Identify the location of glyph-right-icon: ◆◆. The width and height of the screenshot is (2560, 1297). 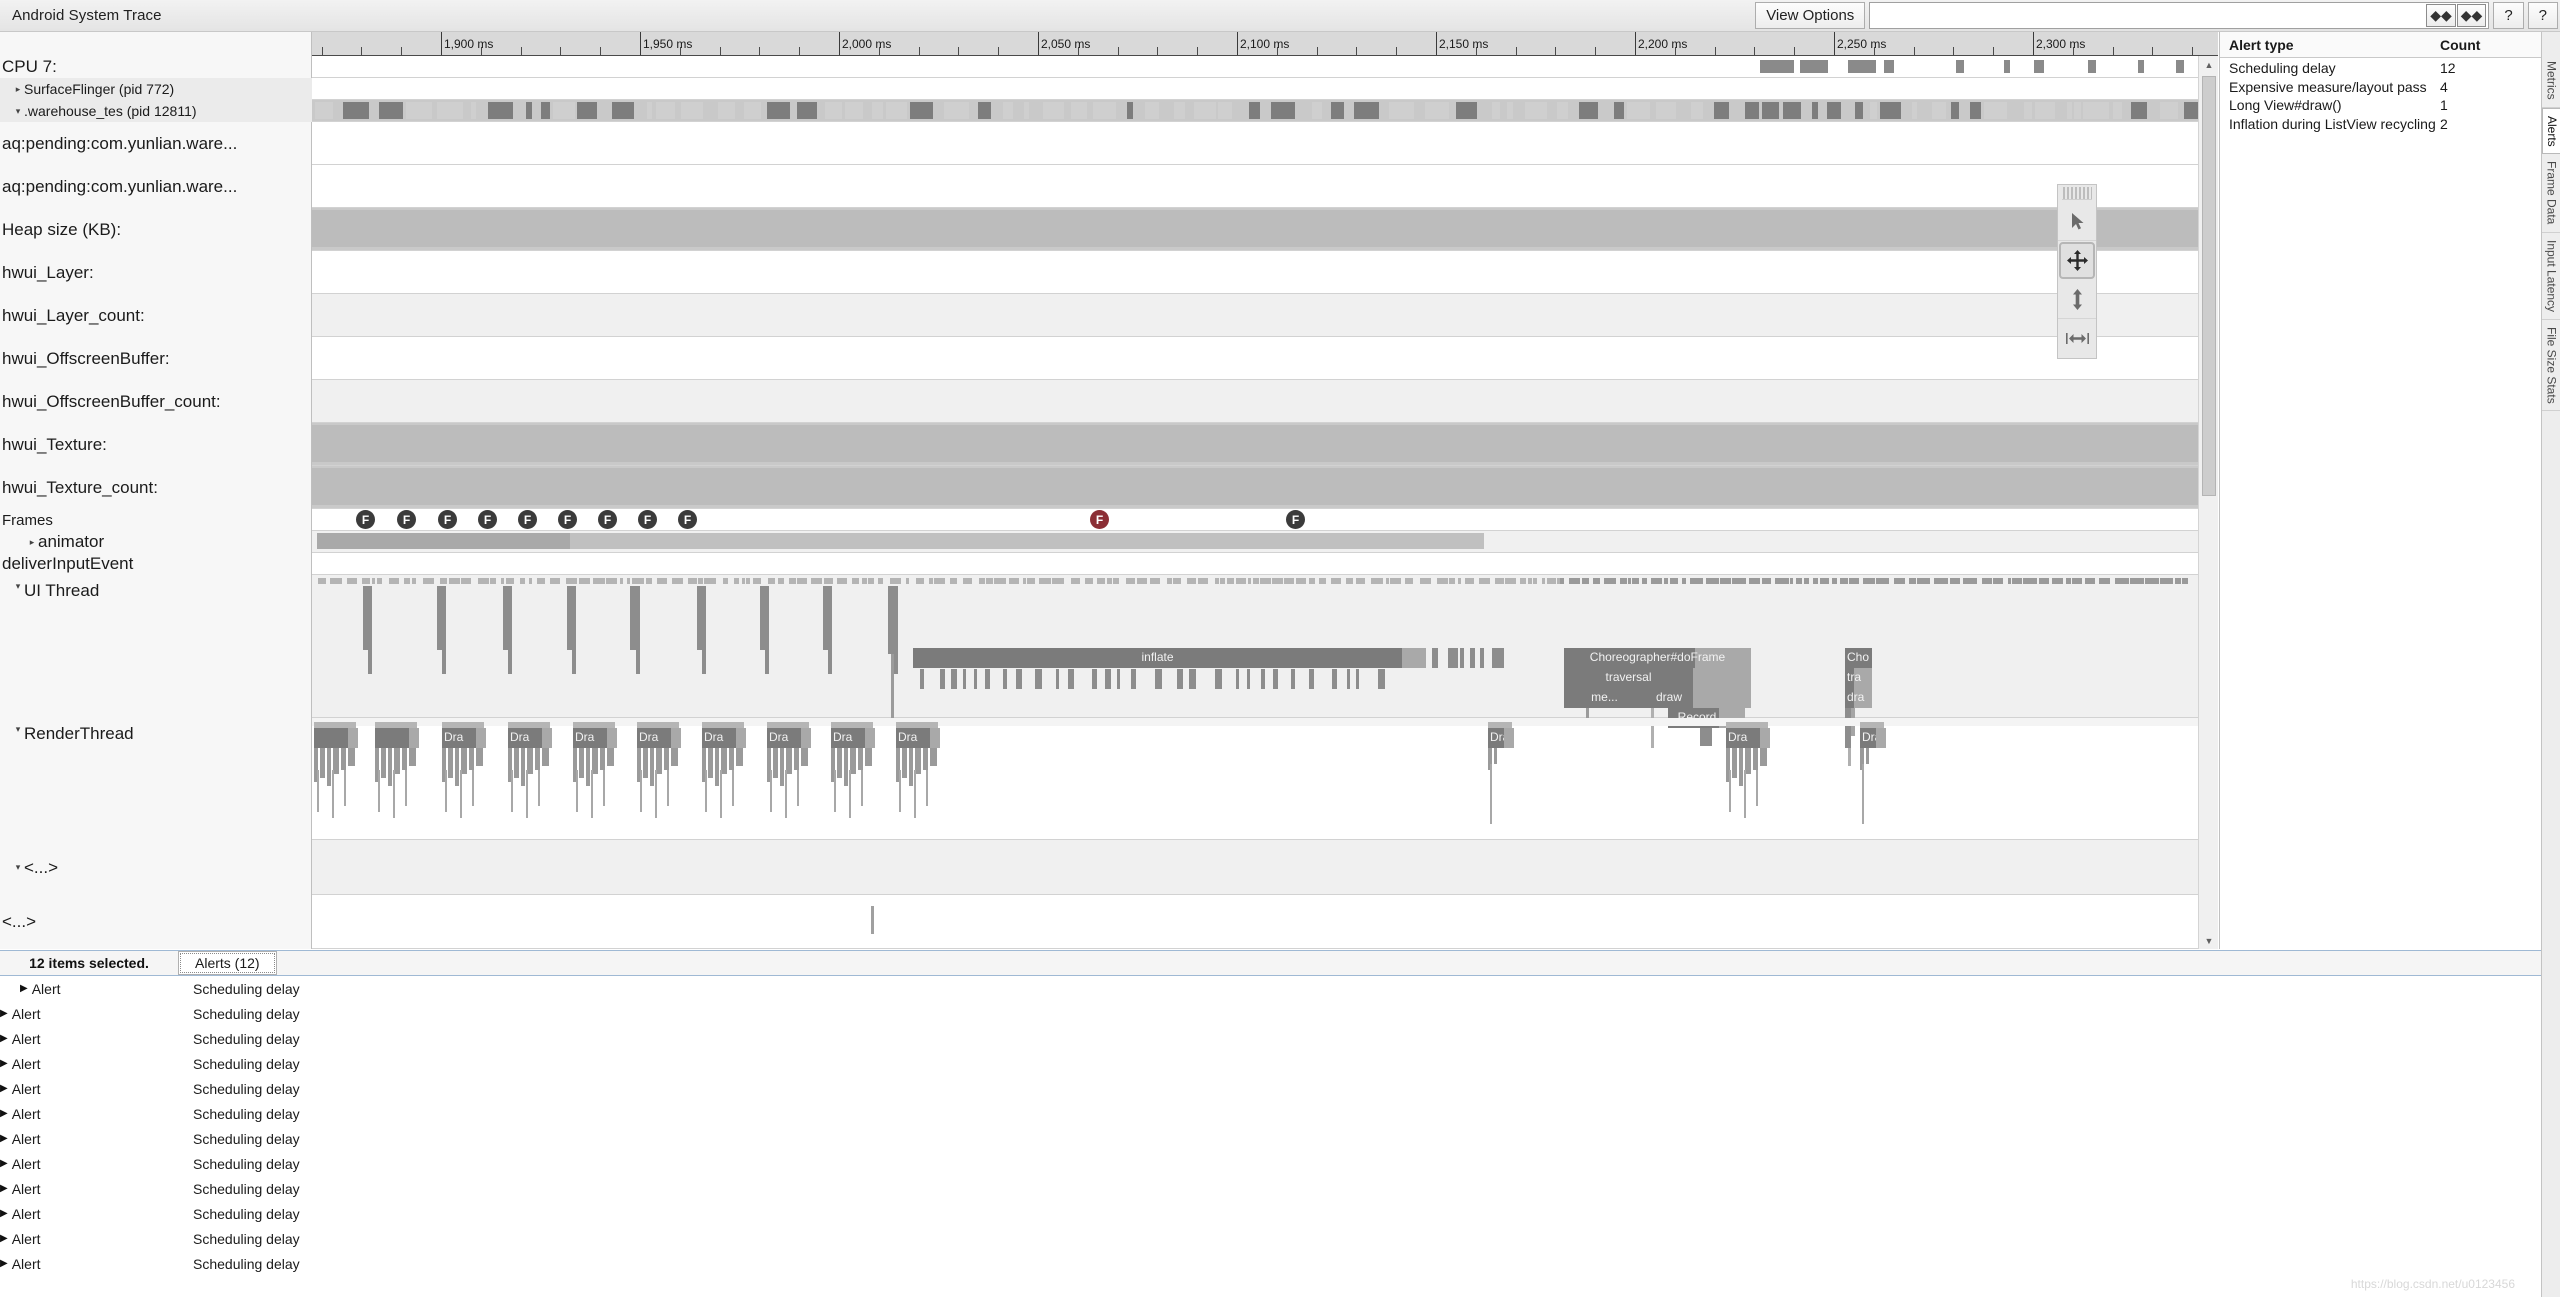
(2471, 15).